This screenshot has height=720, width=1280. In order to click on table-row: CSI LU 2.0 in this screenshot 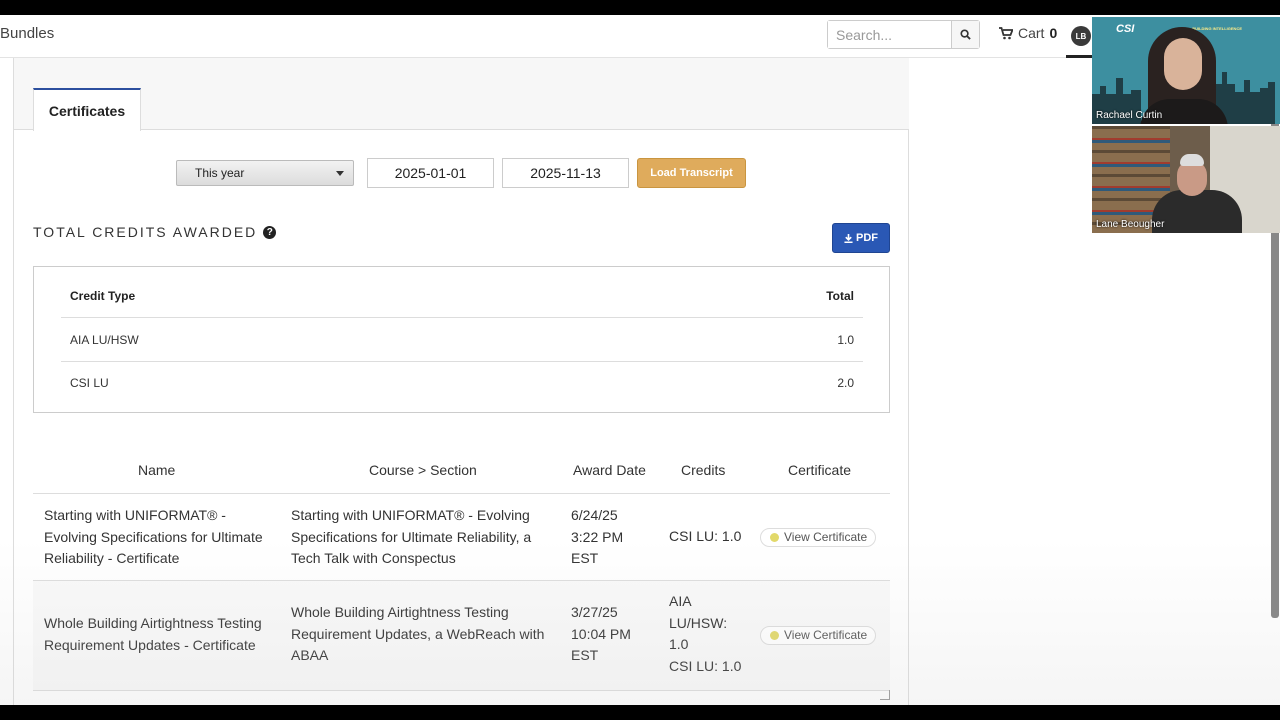, I will do `click(462, 383)`.